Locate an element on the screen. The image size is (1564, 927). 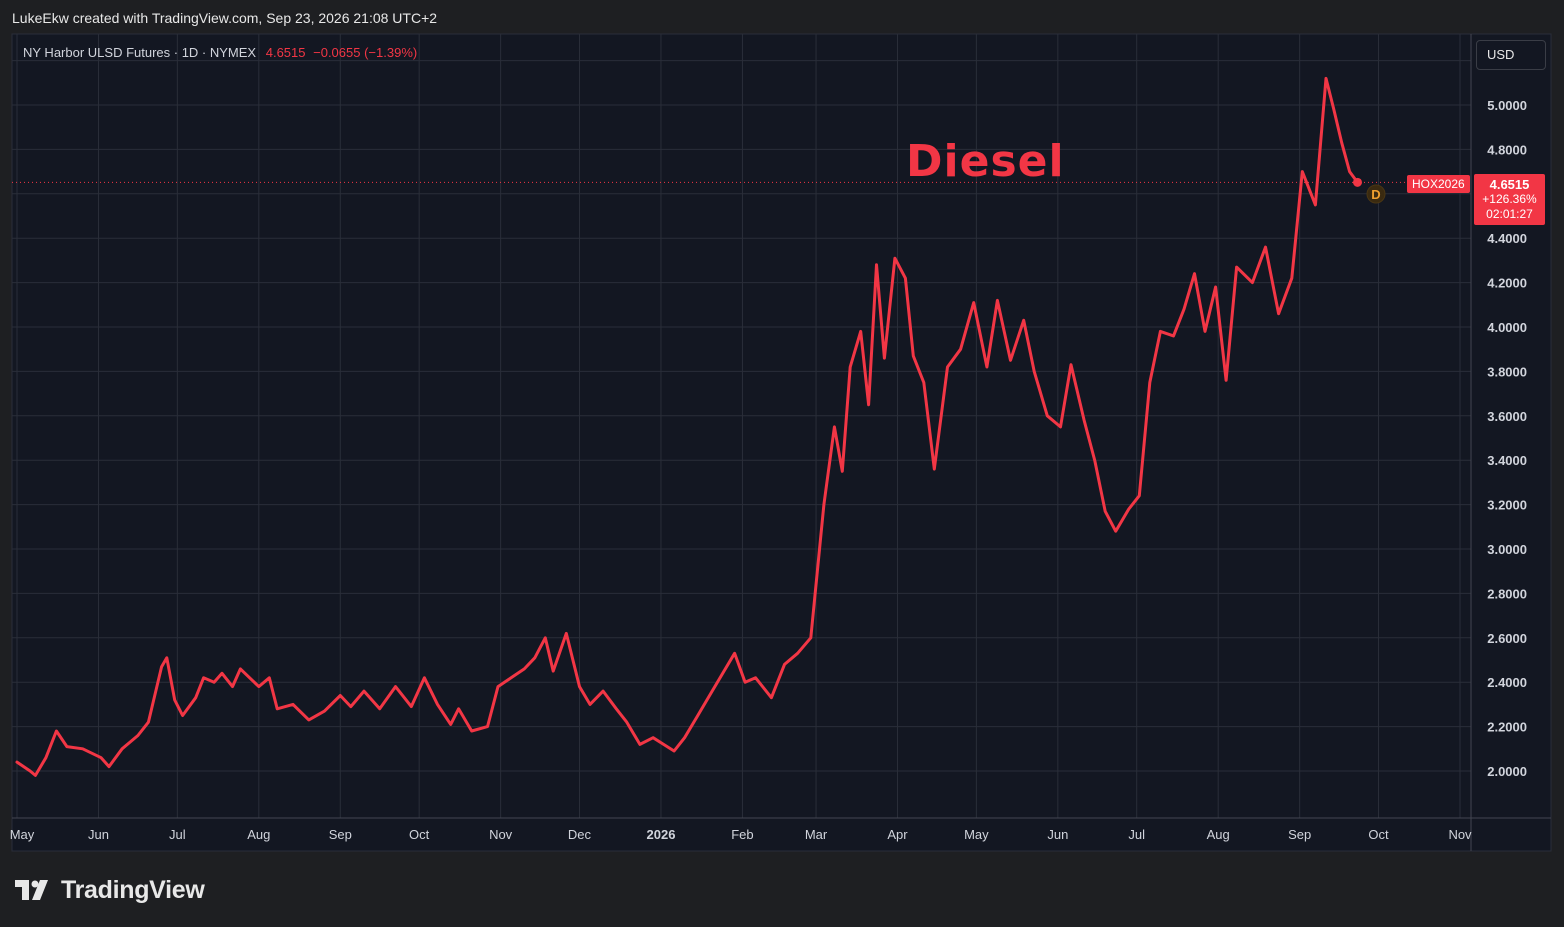
price-tick-label: 2.4000 is located at coordinates (1507, 682).